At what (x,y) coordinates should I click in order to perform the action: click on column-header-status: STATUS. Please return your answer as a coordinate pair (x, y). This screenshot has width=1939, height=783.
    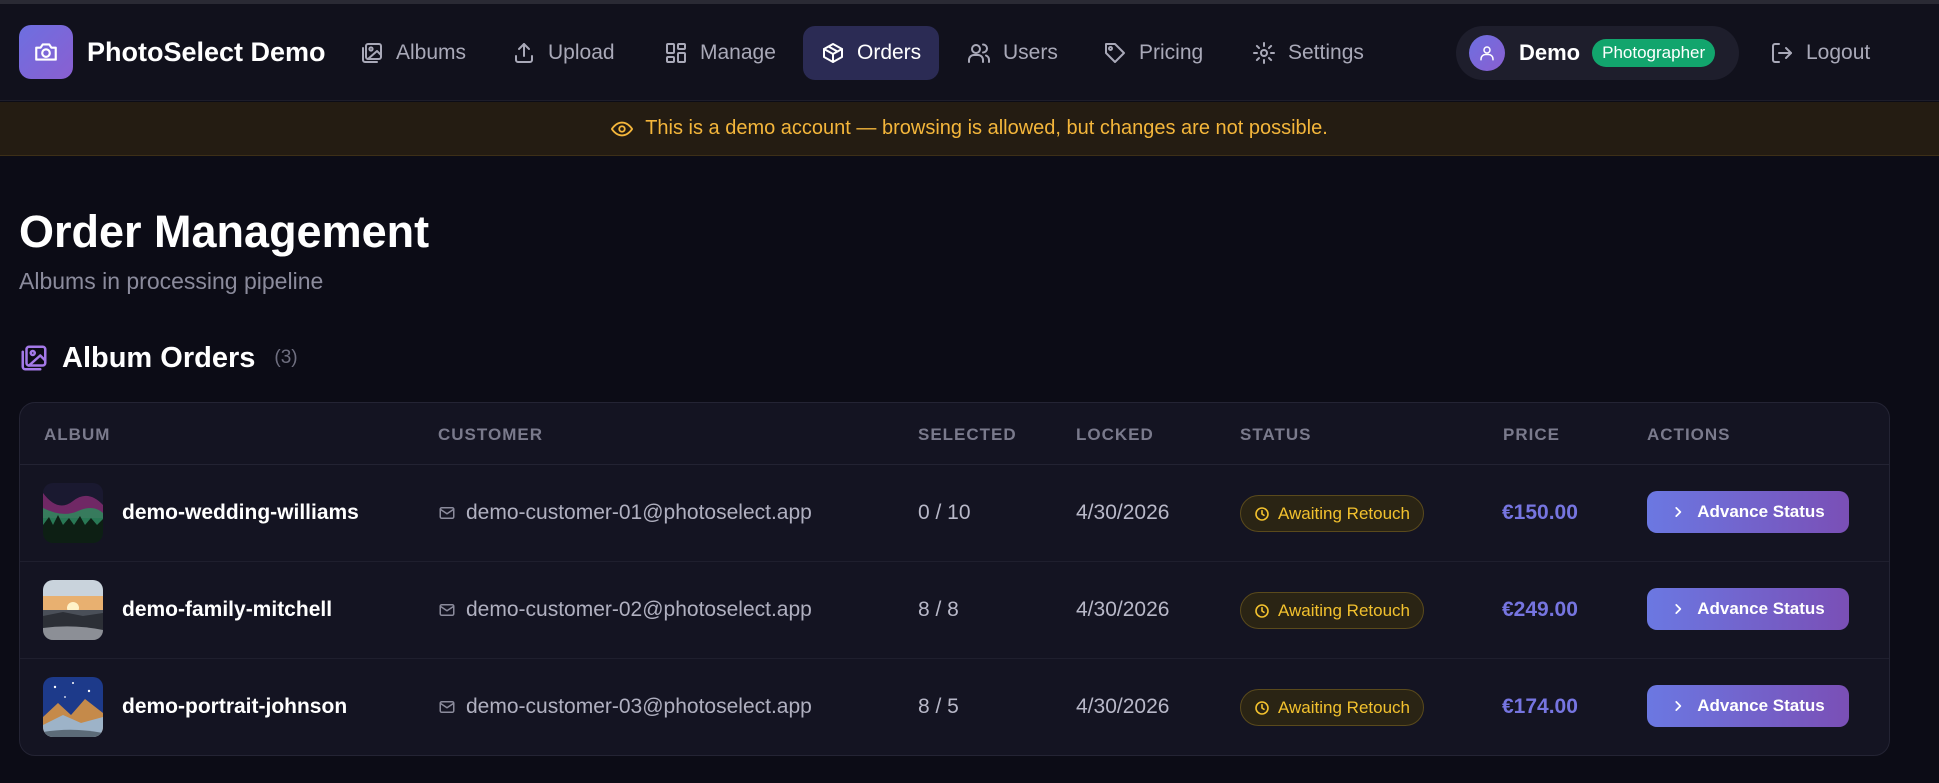
    Looking at the image, I should click on (1276, 434).